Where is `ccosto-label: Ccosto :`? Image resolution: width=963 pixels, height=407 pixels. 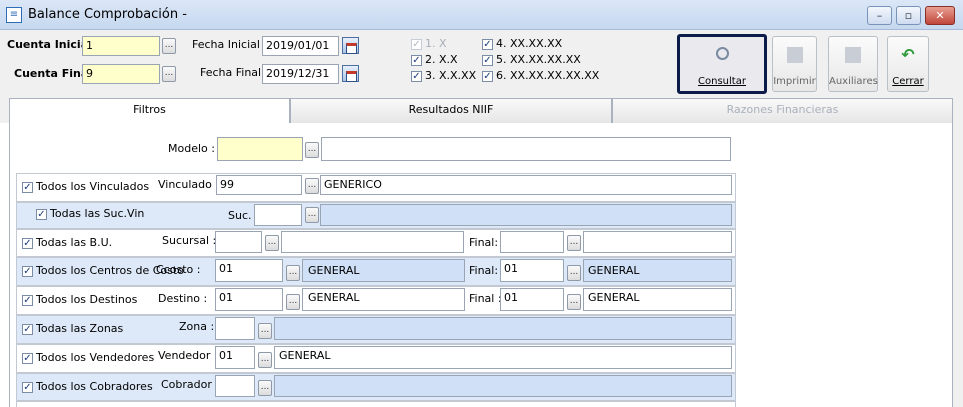
ccosto-label: Ccosto : is located at coordinates (178, 269).